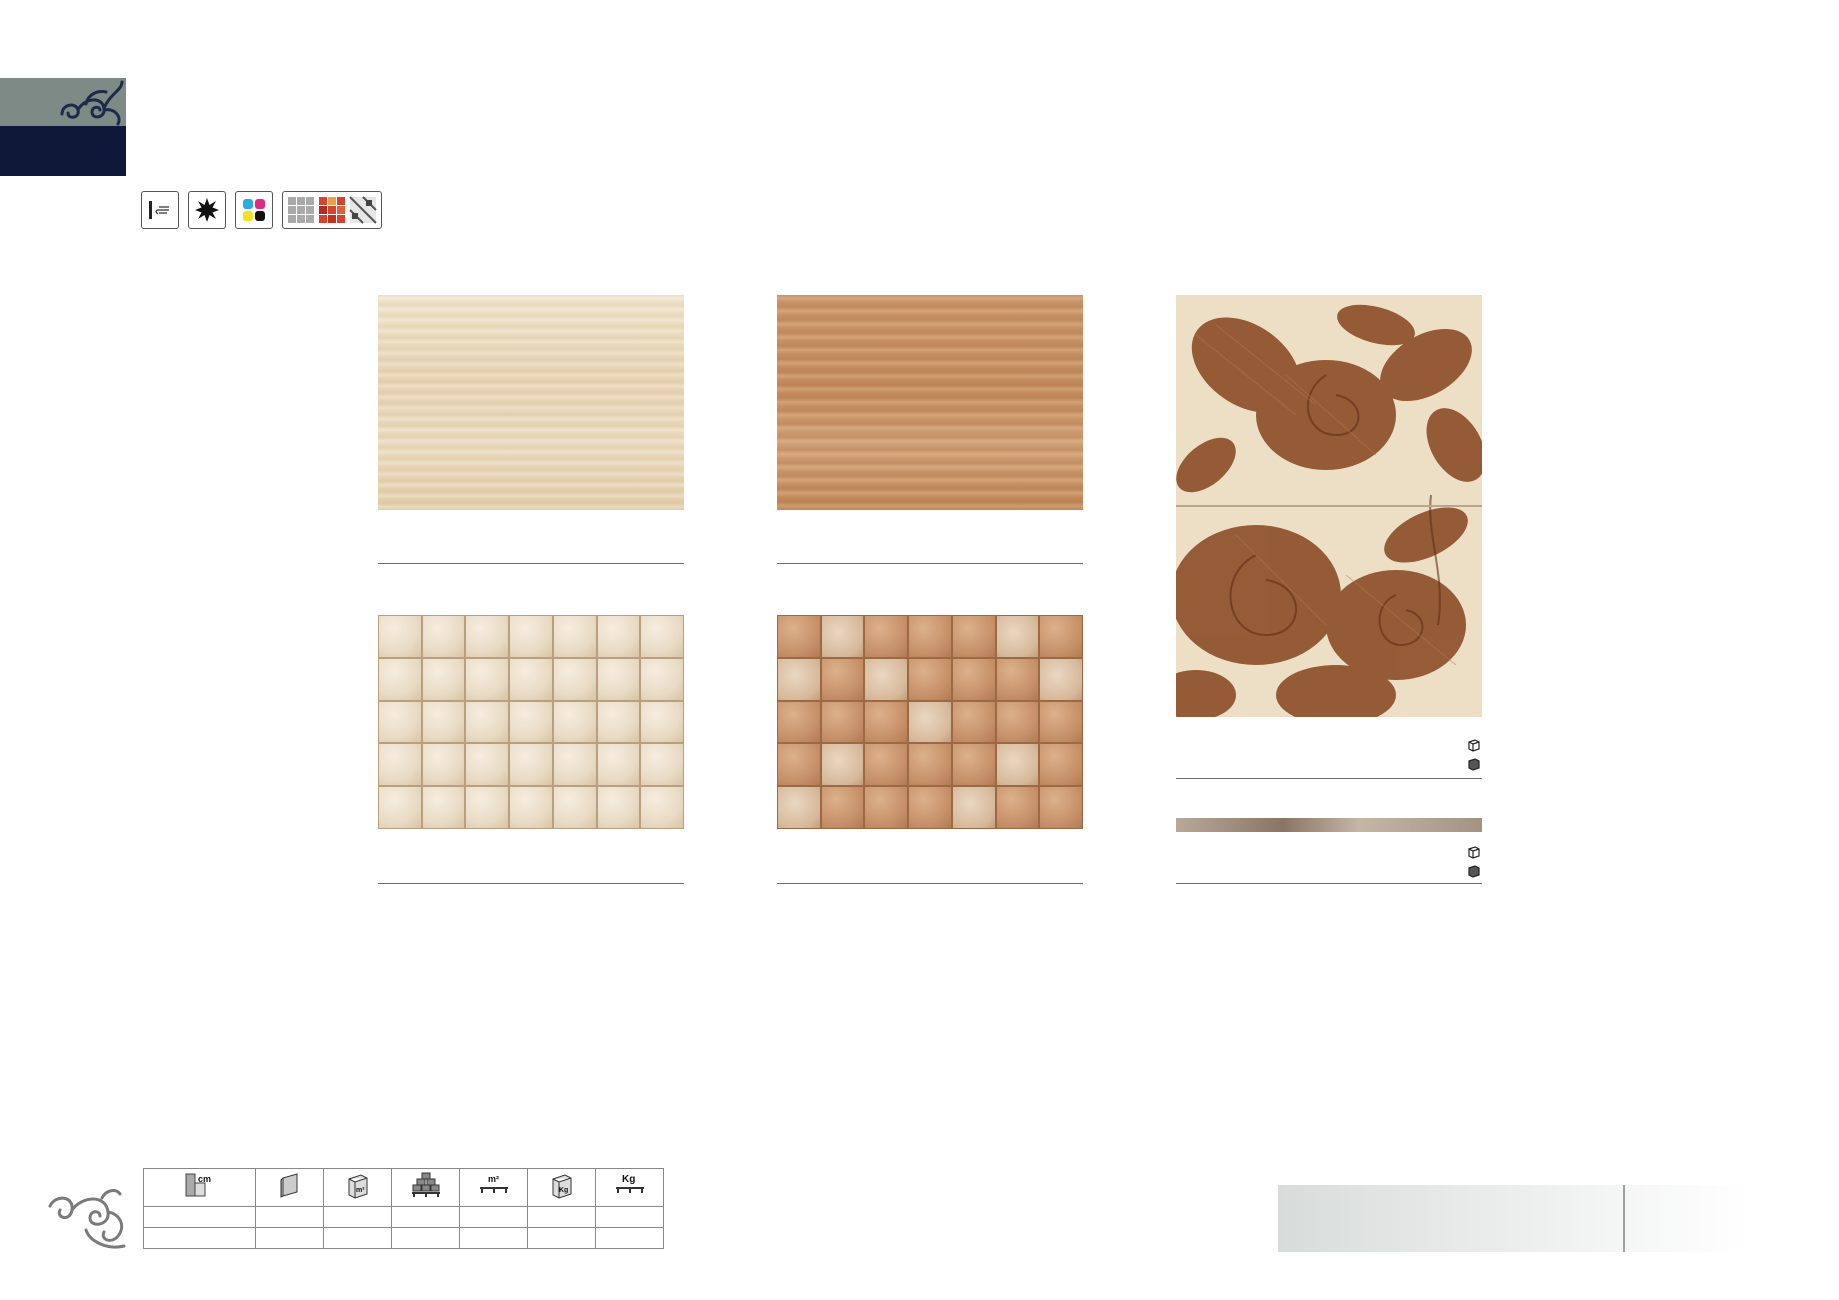 The image size is (1839, 1300). I want to click on pallet-boxes-icon, so click(425, 1187).